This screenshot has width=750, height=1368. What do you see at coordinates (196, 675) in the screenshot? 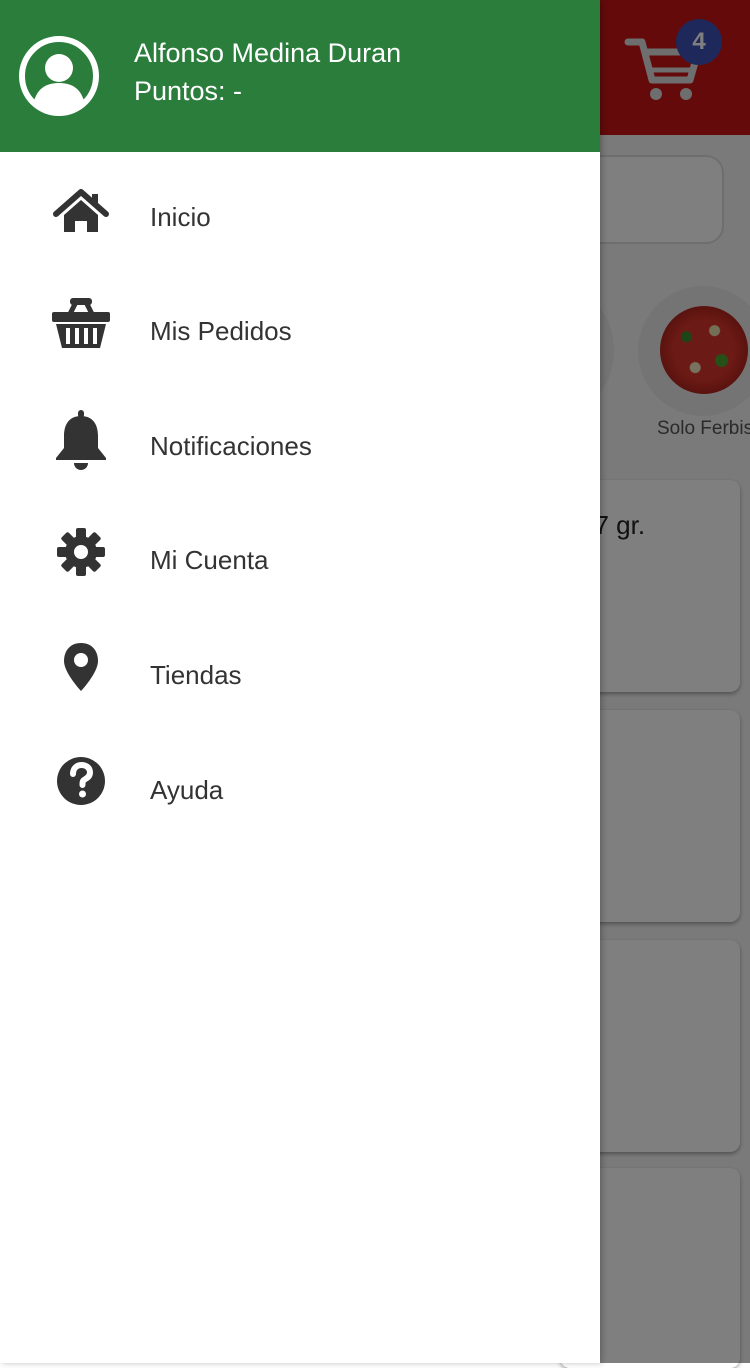
I see `menu-item-label: Tiendas` at bounding box center [196, 675].